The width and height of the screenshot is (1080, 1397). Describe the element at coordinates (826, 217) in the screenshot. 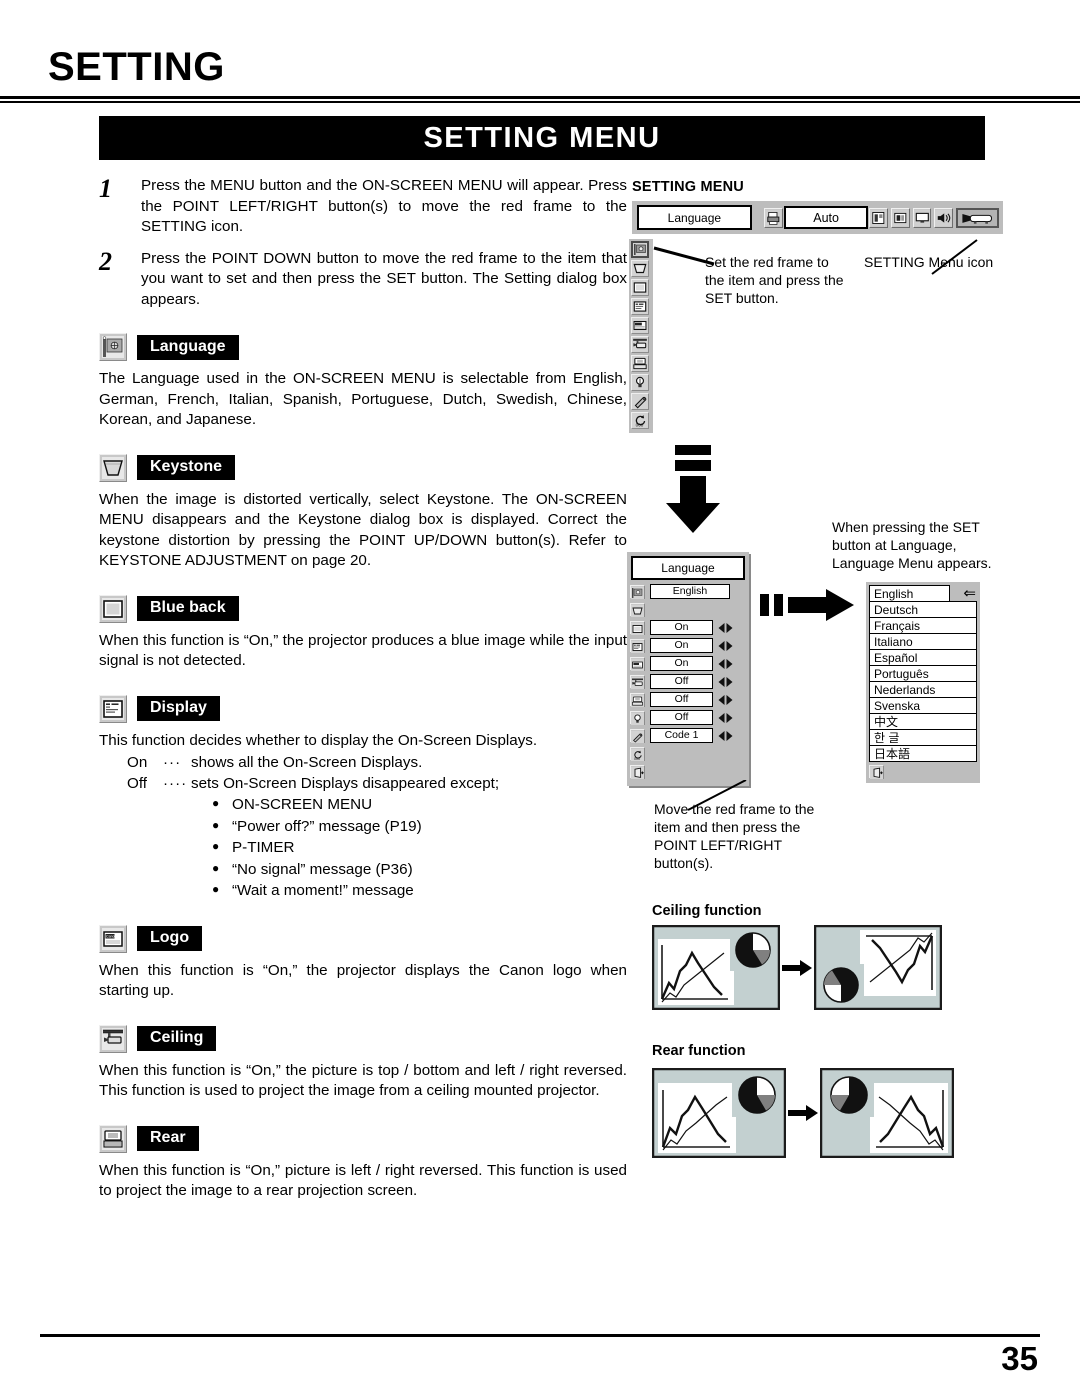

I see `menu-auto-button: Auto` at that location.